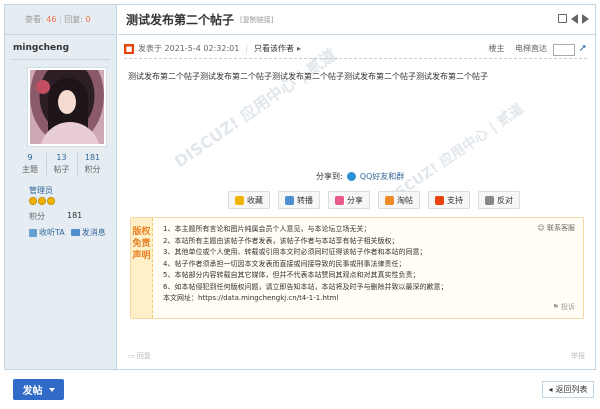 This screenshot has width=600, height=409. Describe the element at coordinates (267, 229) in the screenshot. I see `list-item: 1、本主题所有言论和图片纯属会员个人意见，与本论坛立场无关；` at that location.